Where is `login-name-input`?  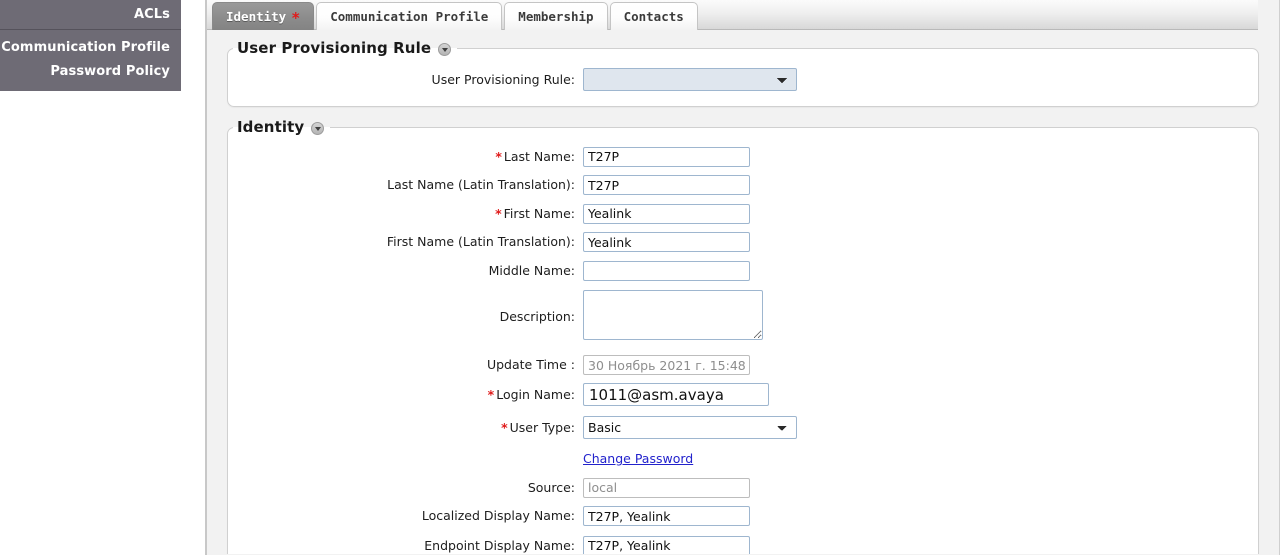
login-name-input is located at coordinates (676, 394).